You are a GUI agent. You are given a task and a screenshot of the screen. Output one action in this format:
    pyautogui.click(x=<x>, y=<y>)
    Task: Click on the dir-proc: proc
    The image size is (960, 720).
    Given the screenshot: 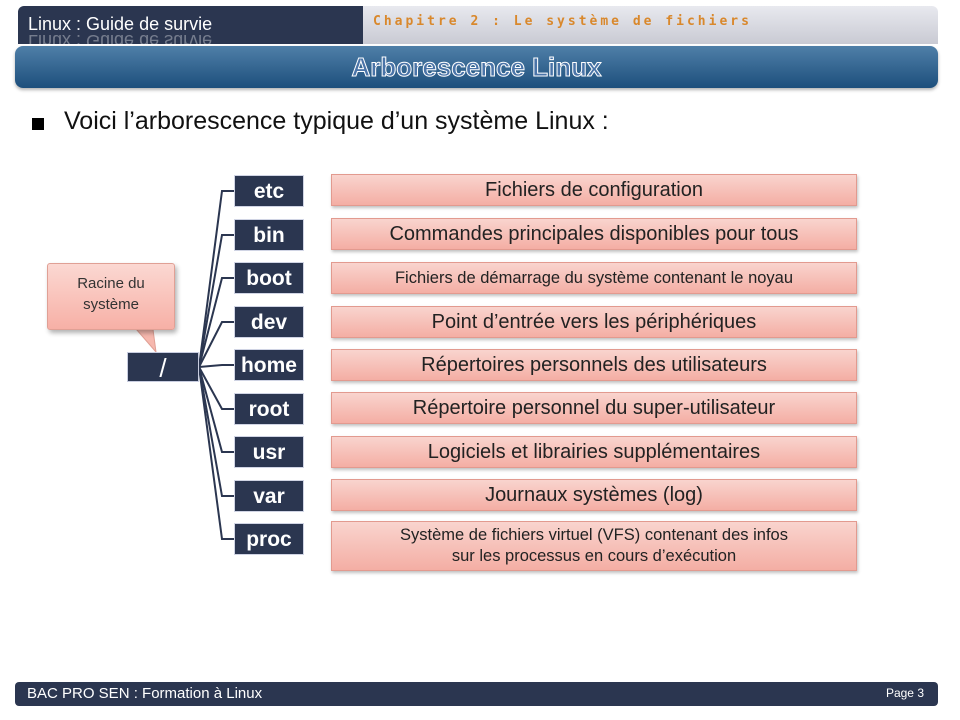 What is the action you would take?
    pyautogui.click(x=269, y=539)
    